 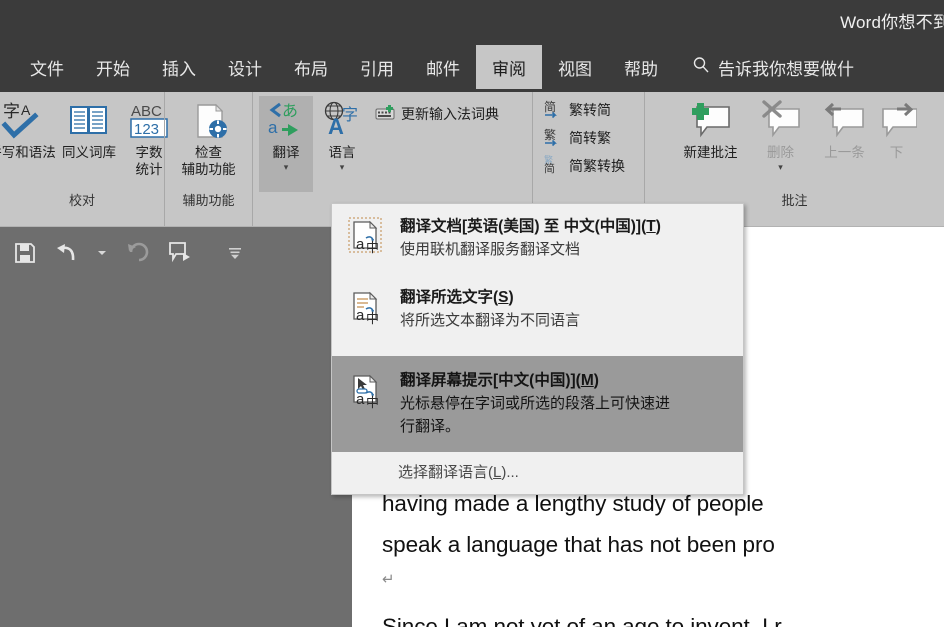 What do you see at coordinates (290, 110) in the screenshot?
I see `svg-text: あ` at bounding box center [290, 110].